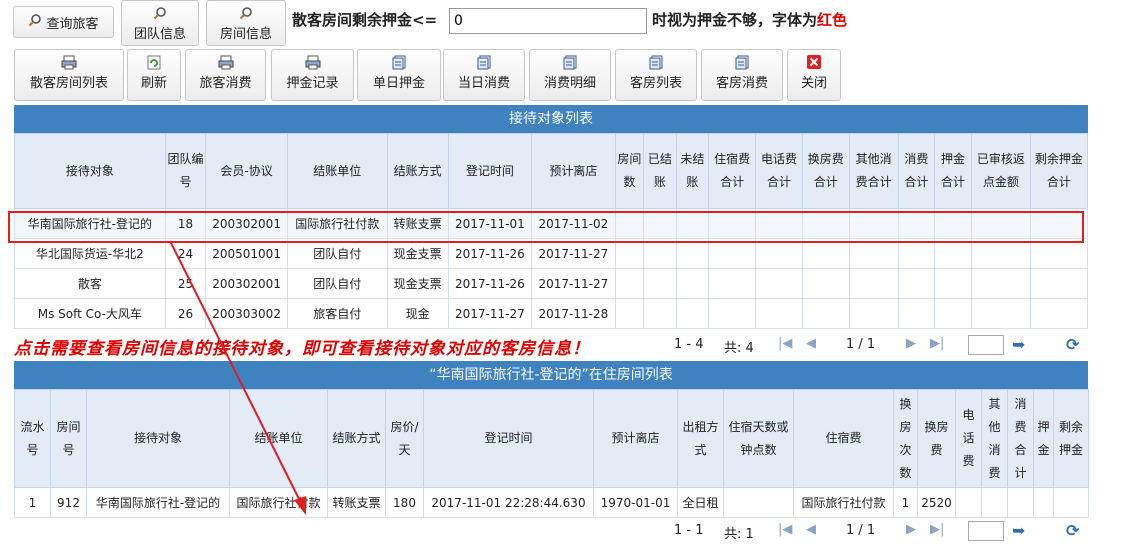 The width and height of the screenshot is (1126, 549). Describe the element at coordinates (90, 283) in the screenshot. I see `reception-target-cell: 散客` at that location.